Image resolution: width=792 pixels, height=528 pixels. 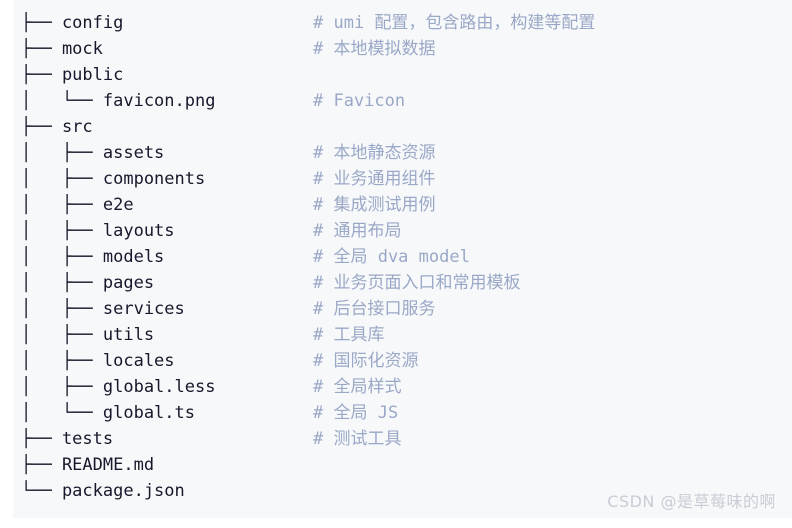 What do you see at coordinates (72, 75) in the screenshot?
I see `tree-row-path: ├── public` at bounding box center [72, 75].